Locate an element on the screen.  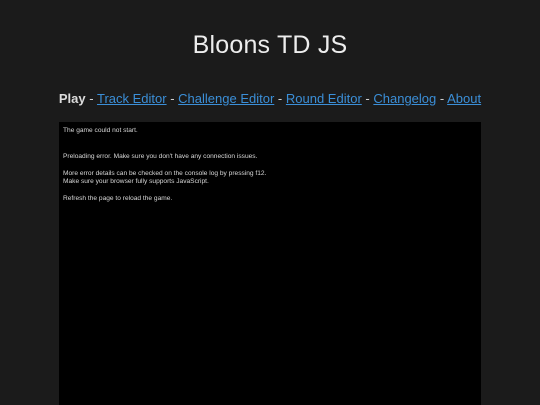
nav-current-play: Play is located at coordinates (72, 98).